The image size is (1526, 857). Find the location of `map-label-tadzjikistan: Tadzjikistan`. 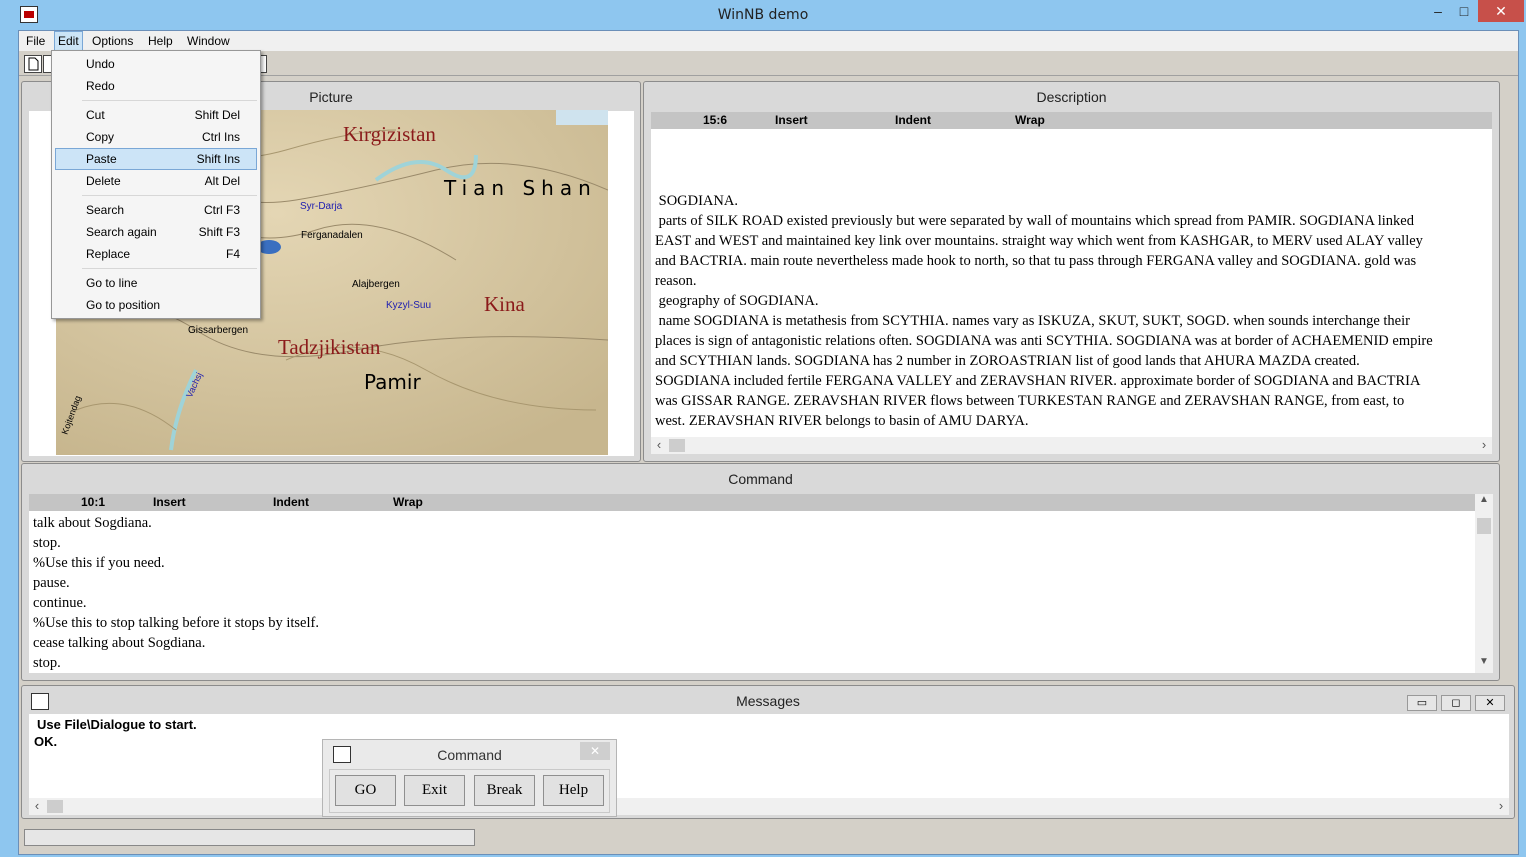

map-label-tadzjikistan: Tadzjikistan is located at coordinates (329, 347).